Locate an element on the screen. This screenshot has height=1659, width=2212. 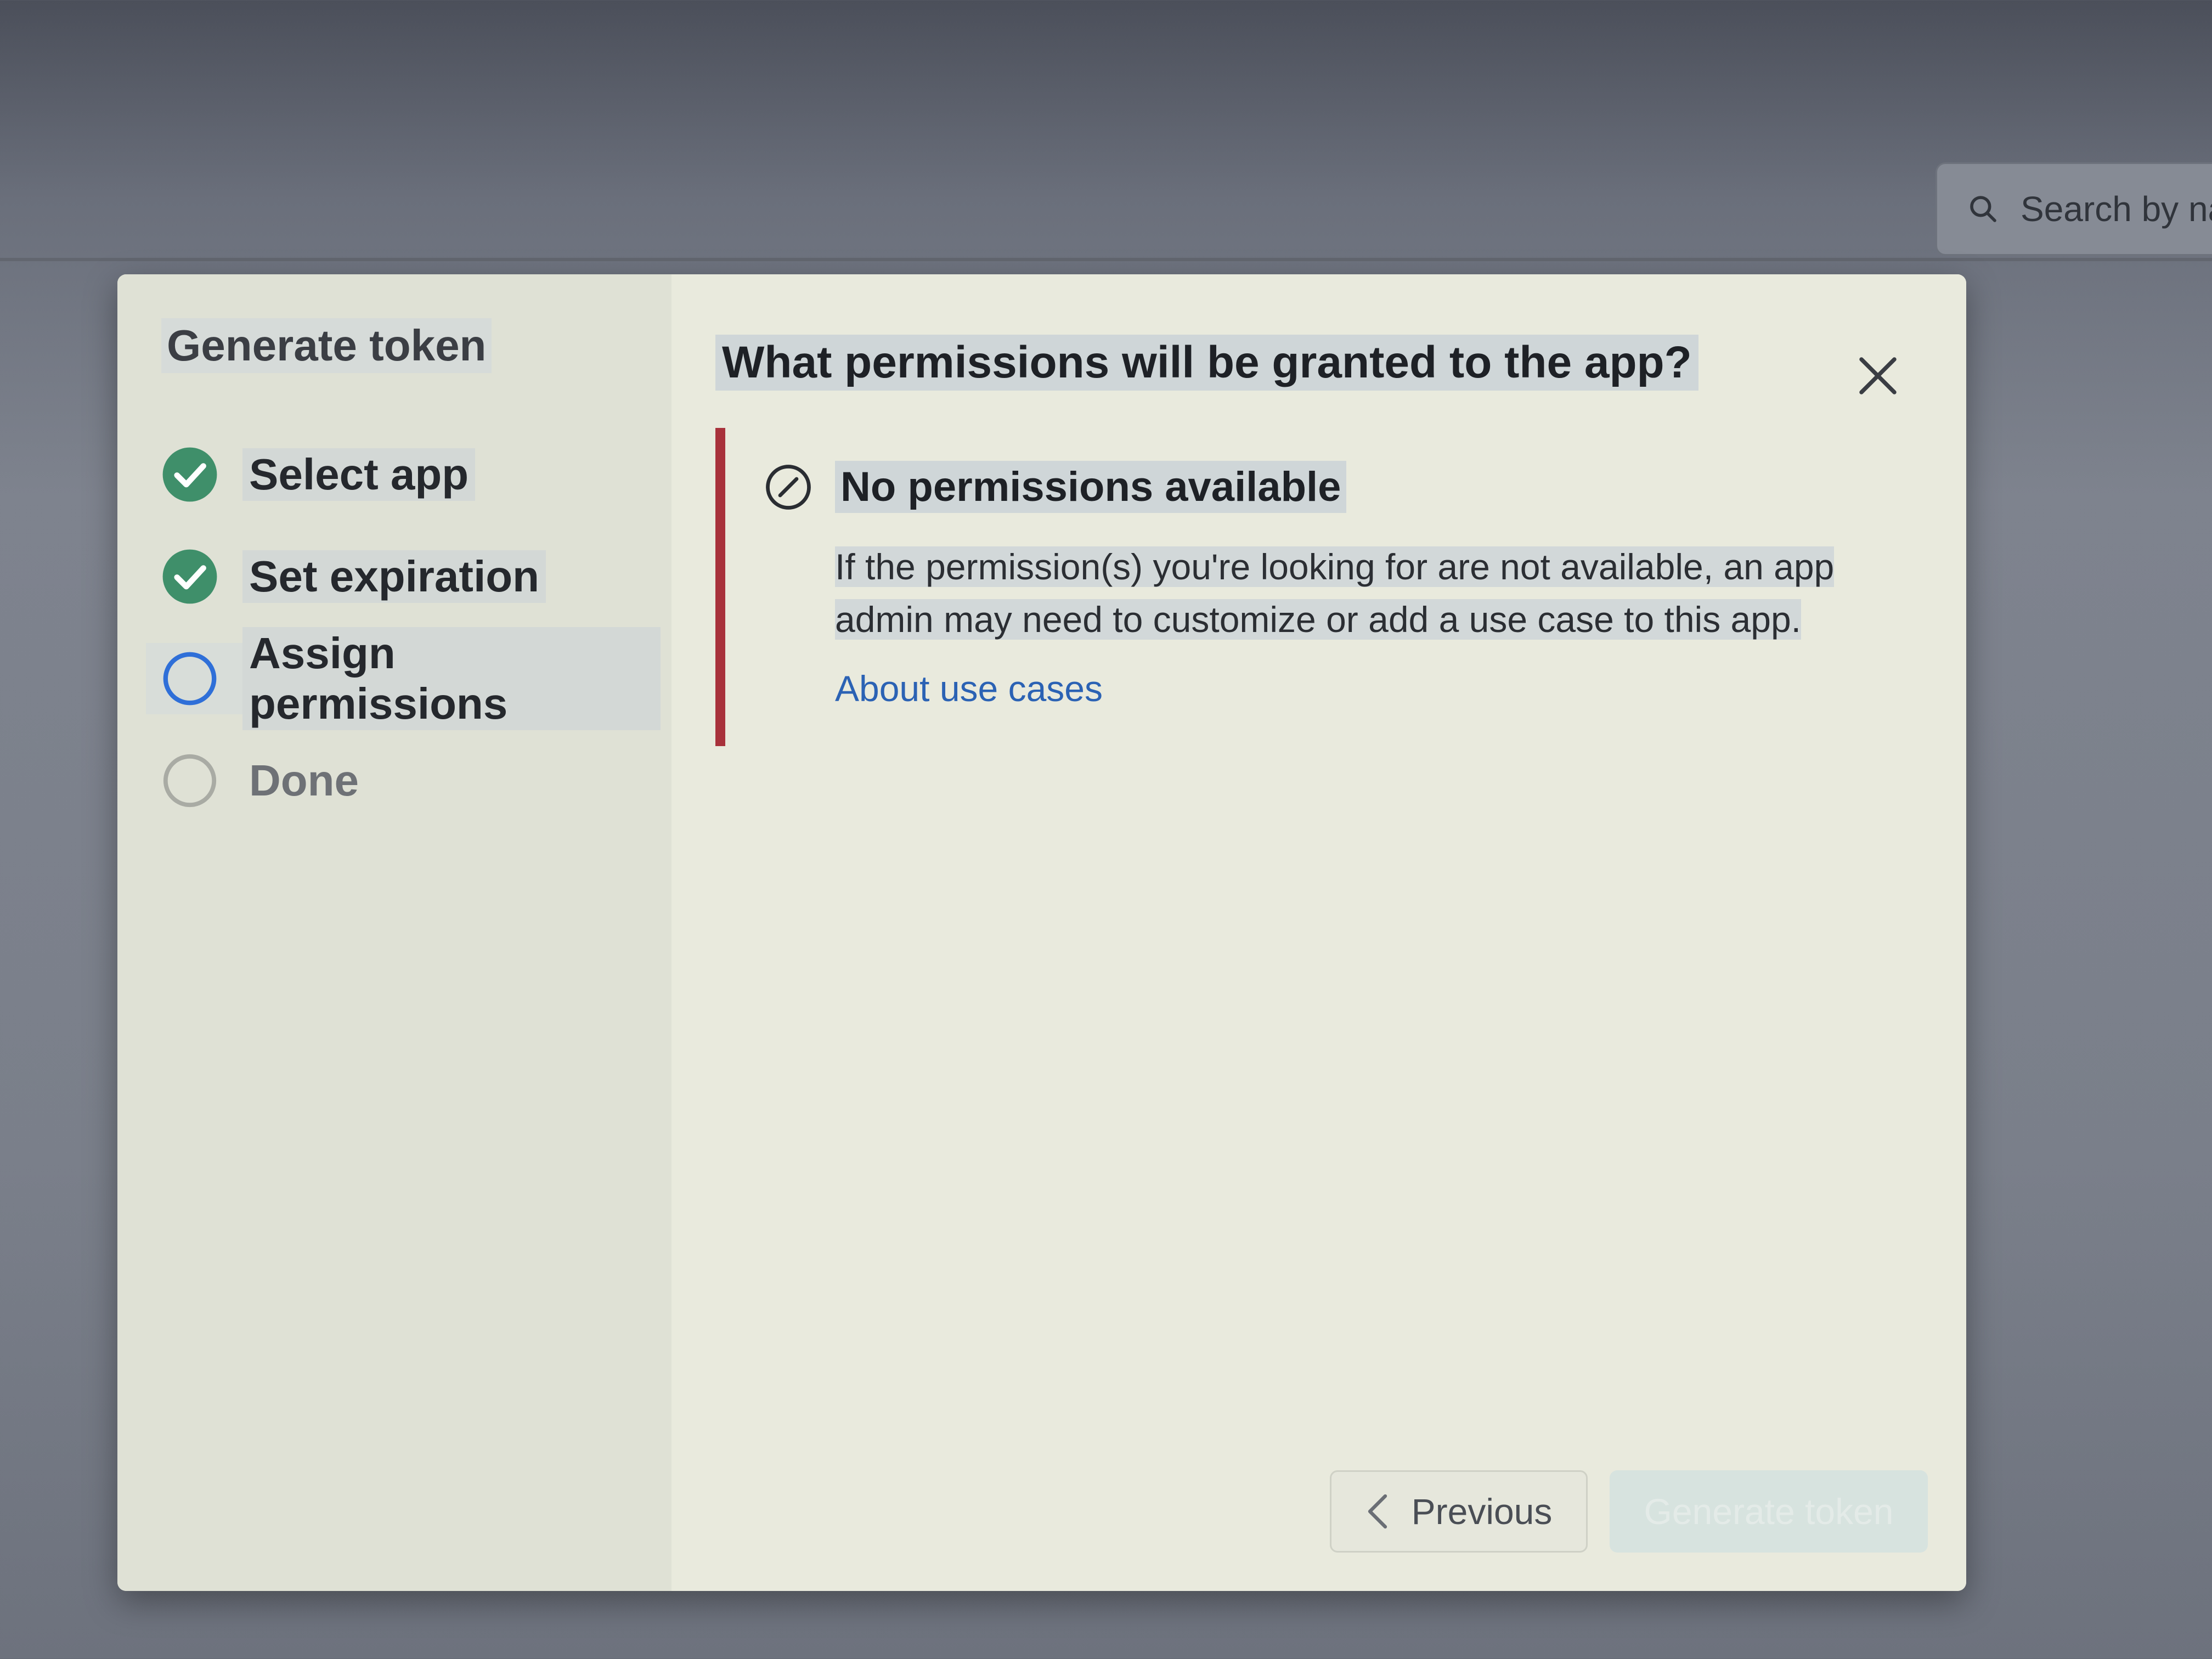
notice-header: No permissions available is located at coordinates (1338, 487).